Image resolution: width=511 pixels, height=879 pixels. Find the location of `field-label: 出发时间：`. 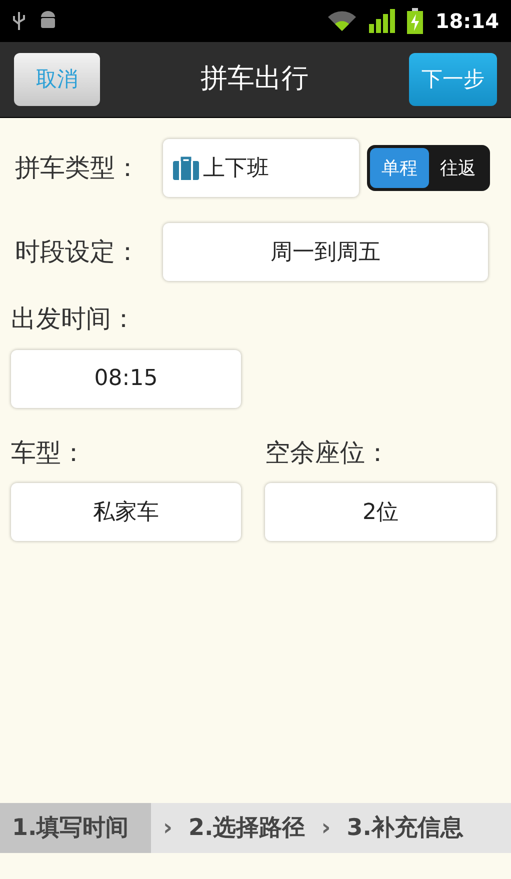

field-label: 出发时间： is located at coordinates (73, 318).